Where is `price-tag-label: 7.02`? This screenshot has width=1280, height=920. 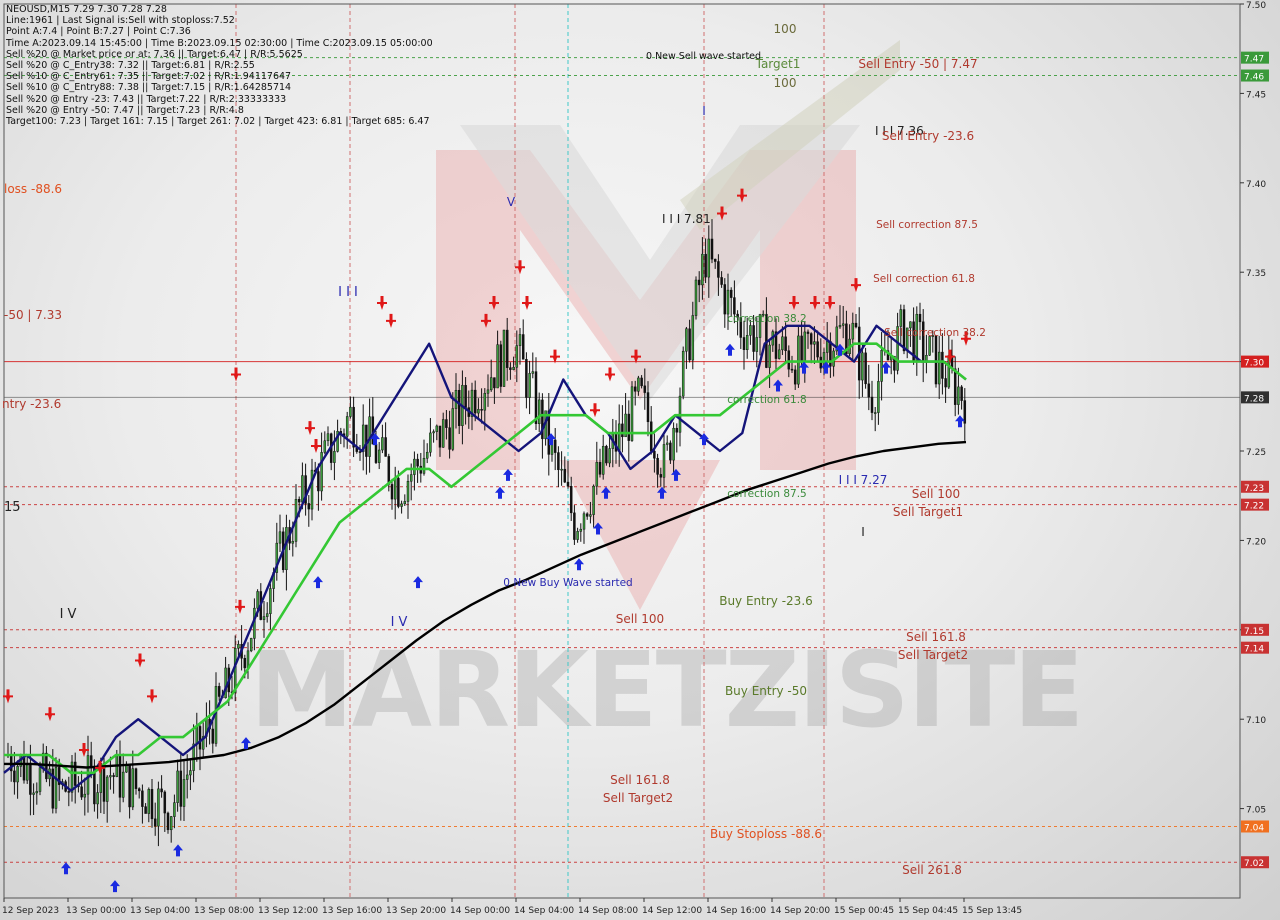 price-tag-label: 7.02 is located at coordinates (1254, 864).